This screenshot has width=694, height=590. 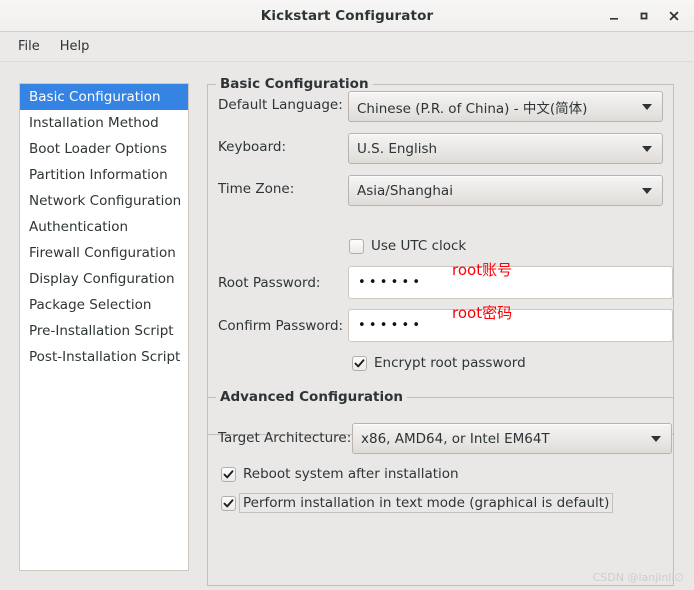 What do you see at coordinates (505, 190) in the screenshot?
I see `time-zone-combo: Asia/Shanghai` at bounding box center [505, 190].